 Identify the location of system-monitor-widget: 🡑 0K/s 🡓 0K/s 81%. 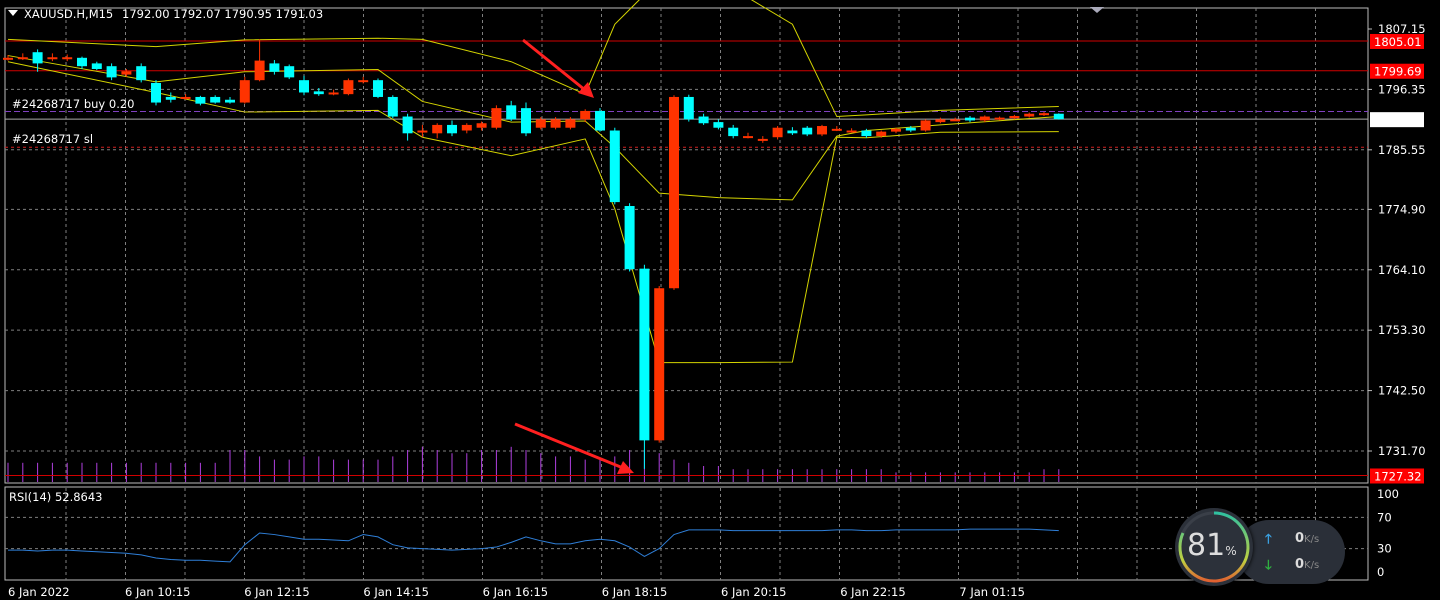
(1260, 548).